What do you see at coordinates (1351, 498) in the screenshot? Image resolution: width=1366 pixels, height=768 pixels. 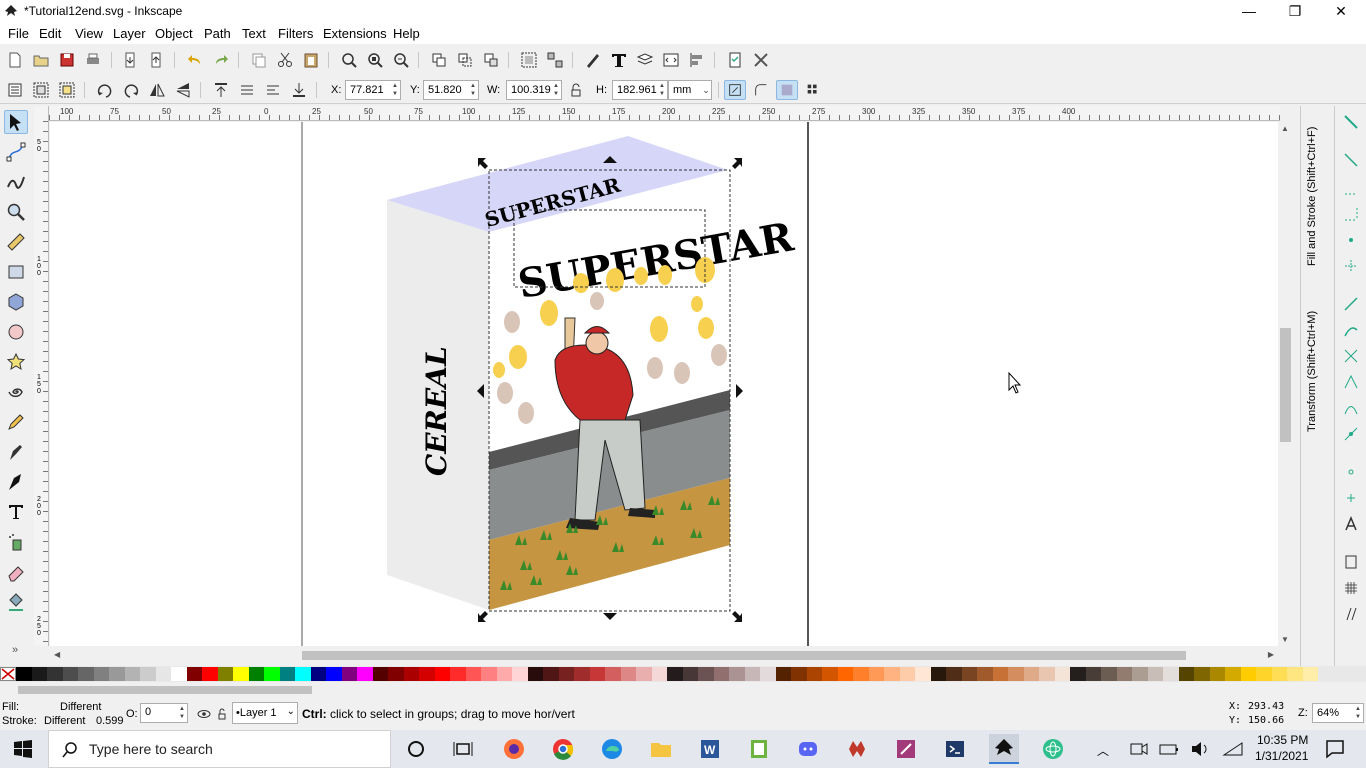 I see `snap-rotation-center-icon` at bounding box center [1351, 498].